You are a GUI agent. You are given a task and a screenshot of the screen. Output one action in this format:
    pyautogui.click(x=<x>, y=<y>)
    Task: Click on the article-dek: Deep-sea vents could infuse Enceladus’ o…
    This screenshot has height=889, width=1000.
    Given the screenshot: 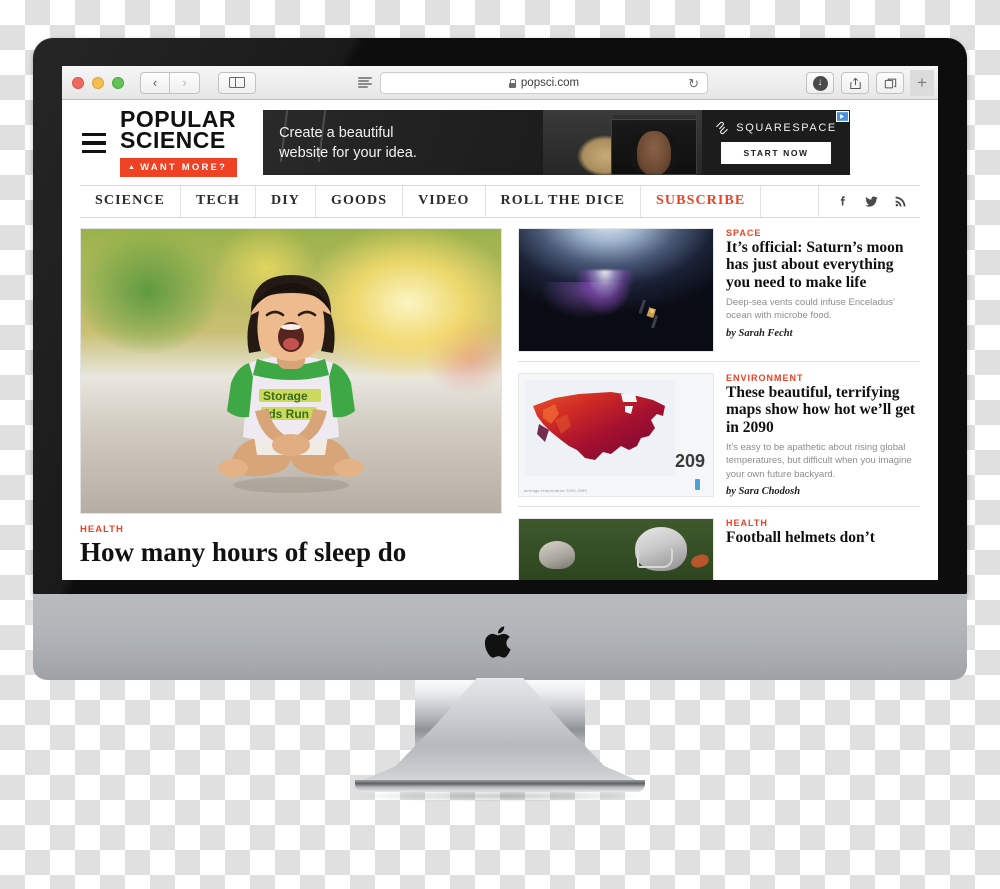 What is the action you would take?
    pyautogui.click(x=810, y=309)
    